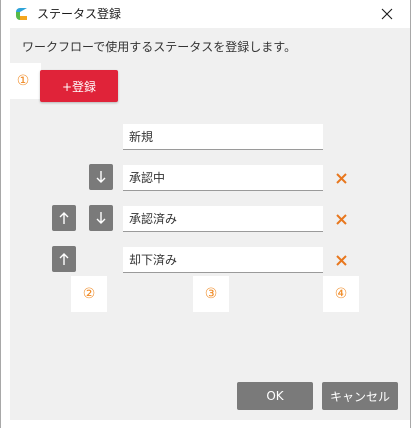  I want to click on marker-2: ②, so click(89, 294).